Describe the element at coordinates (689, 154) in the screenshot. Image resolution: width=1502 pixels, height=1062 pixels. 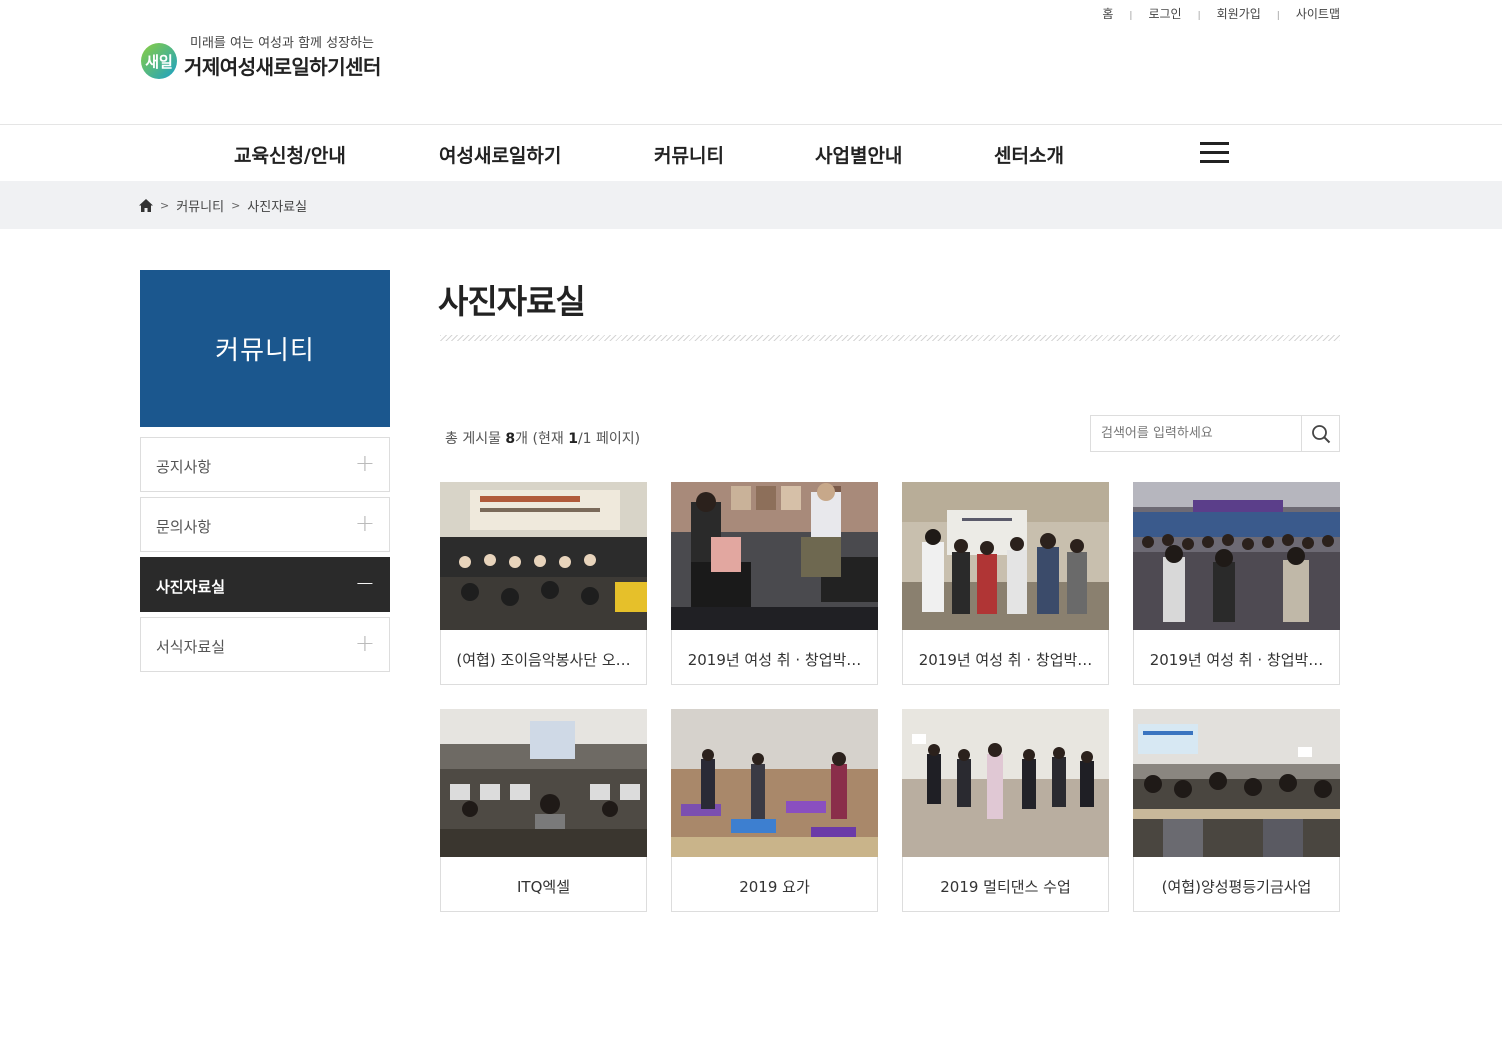
I see `nav-community: 커뮤니티` at that location.